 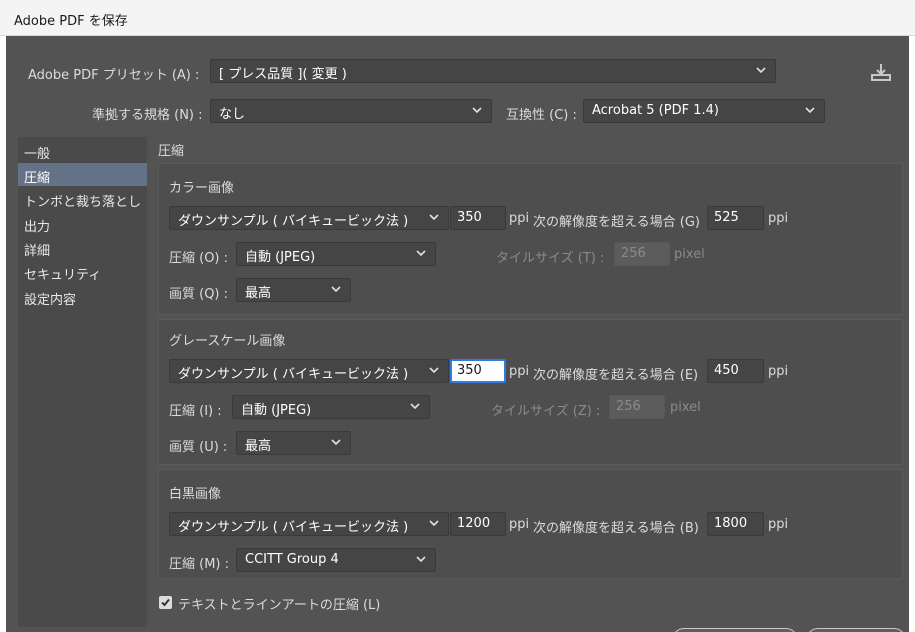 What do you see at coordinates (778, 524) in the screenshot?
I see `mono-threshold-unit: ppi` at bounding box center [778, 524].